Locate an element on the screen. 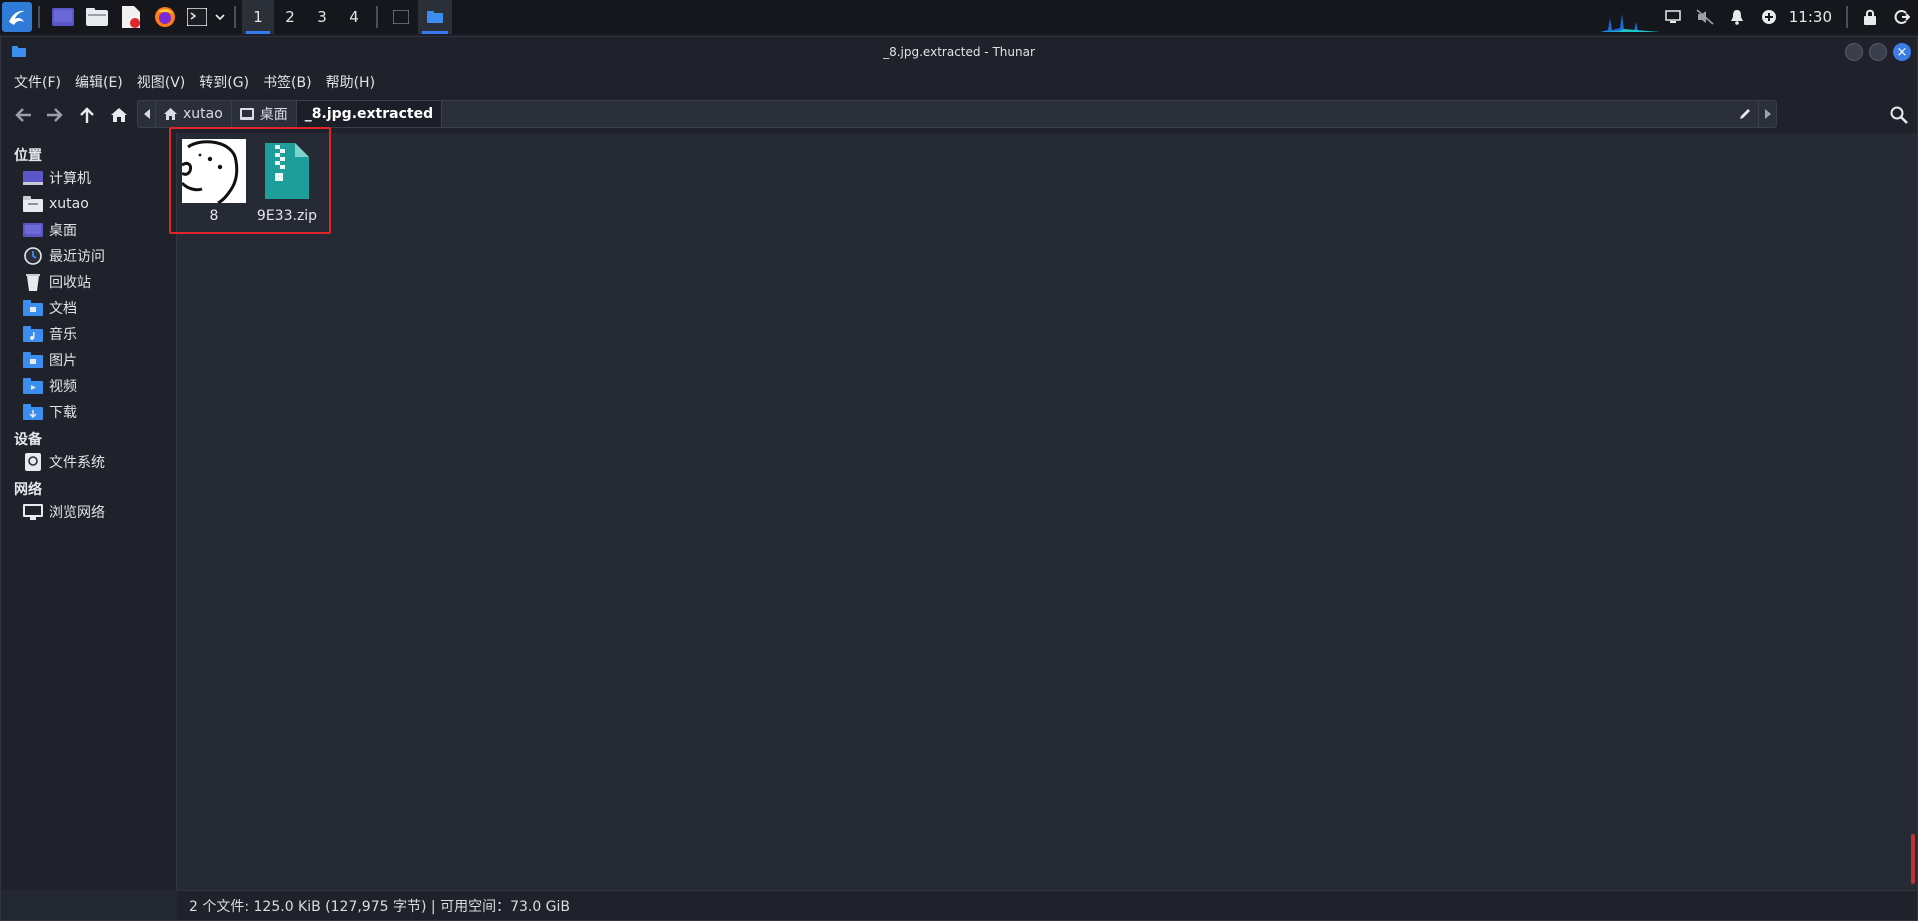 The width and height of the screenshot is (1918, 921). sidebar-item-home: xutao is located at coordinates (88, 204).